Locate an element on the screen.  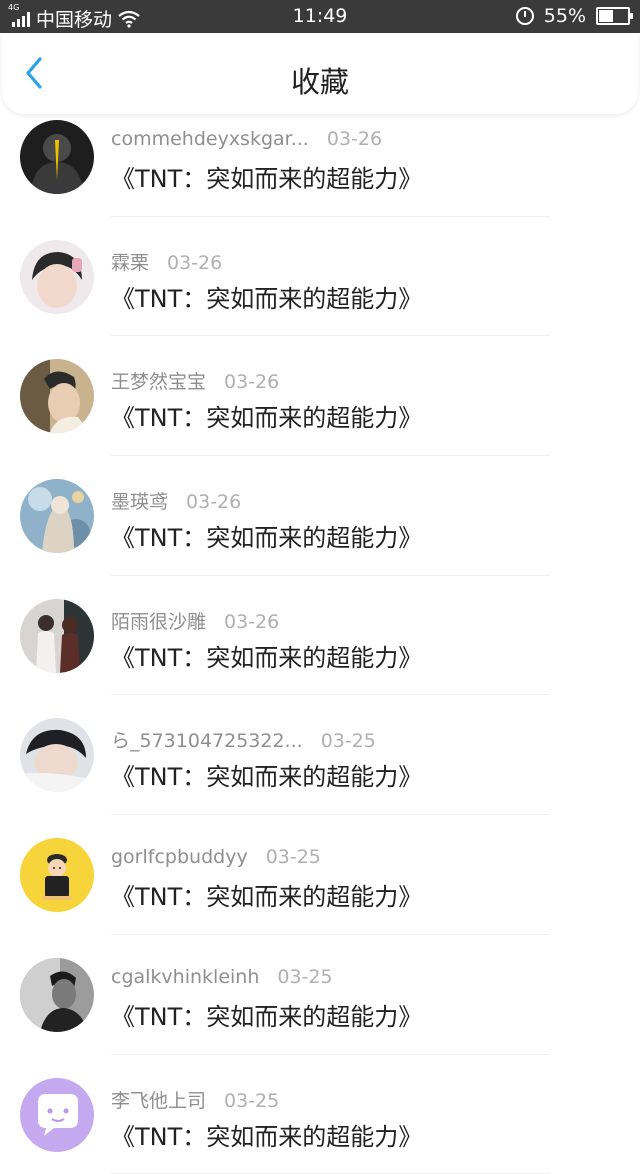
item-meta: cgalkvhinkleinh 03-25 is located at coordinates (222, 977).